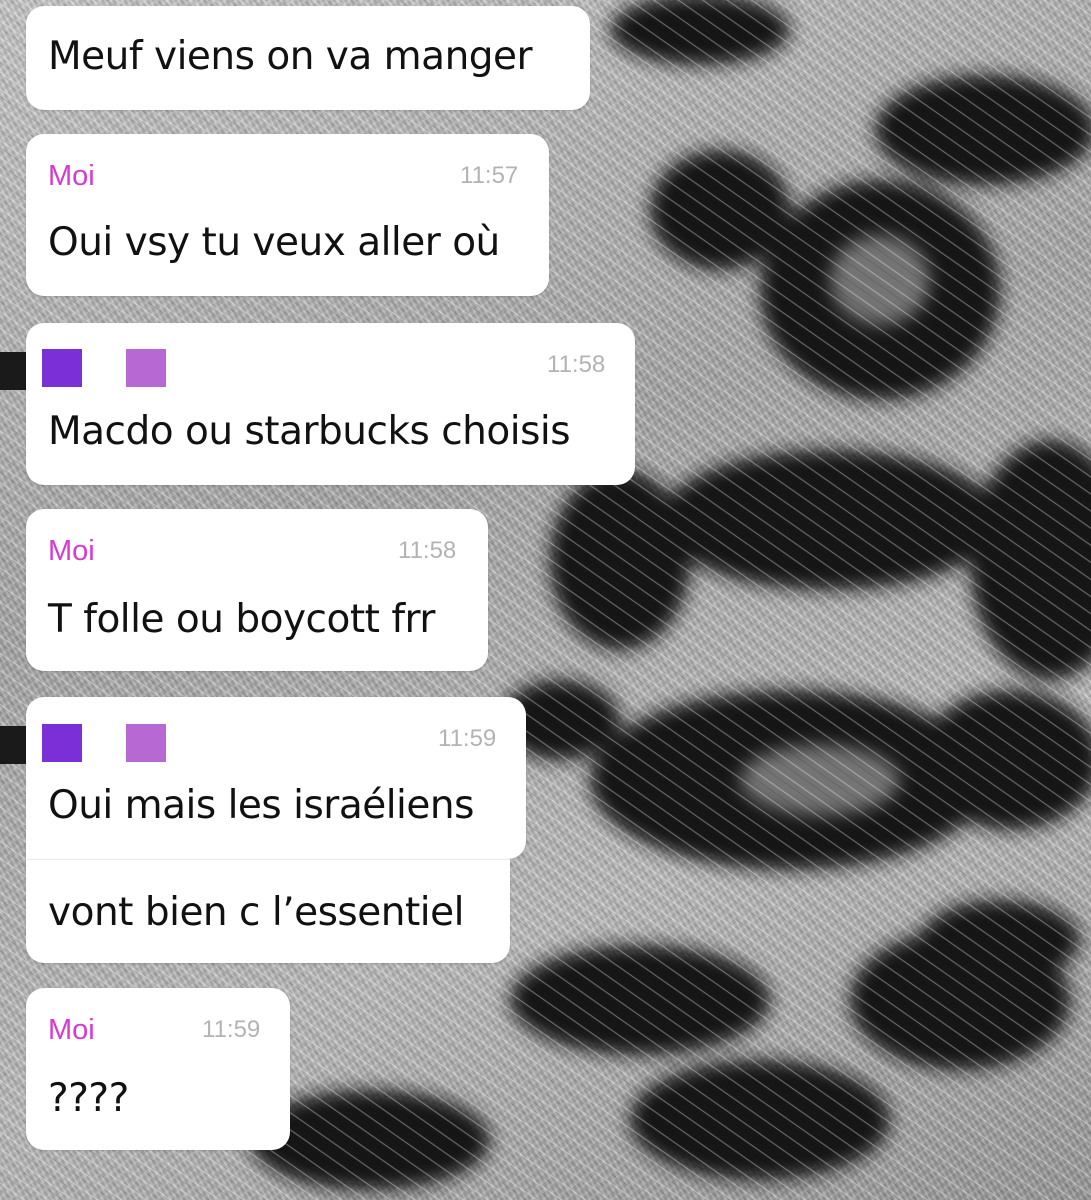  I want to click on message-text: ????, so click(88, 1098).